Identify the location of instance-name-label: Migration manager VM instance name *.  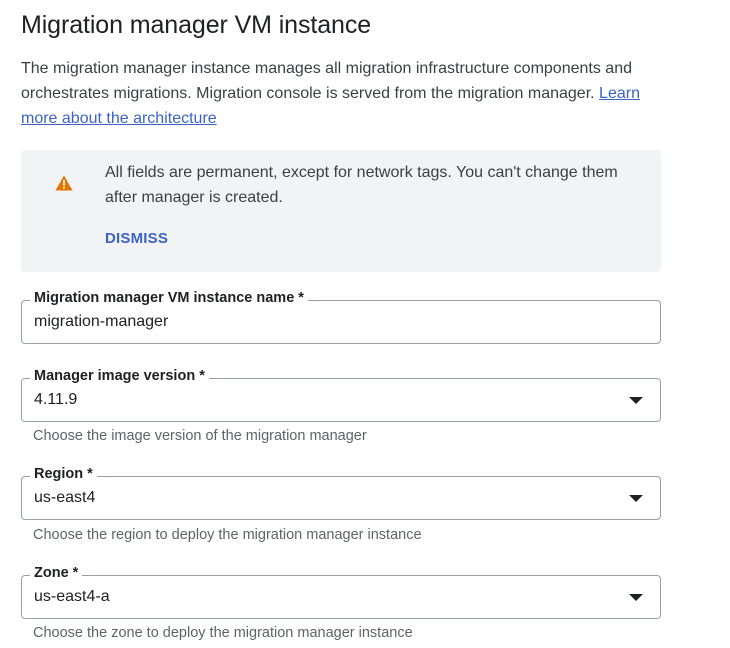
(169, 298).